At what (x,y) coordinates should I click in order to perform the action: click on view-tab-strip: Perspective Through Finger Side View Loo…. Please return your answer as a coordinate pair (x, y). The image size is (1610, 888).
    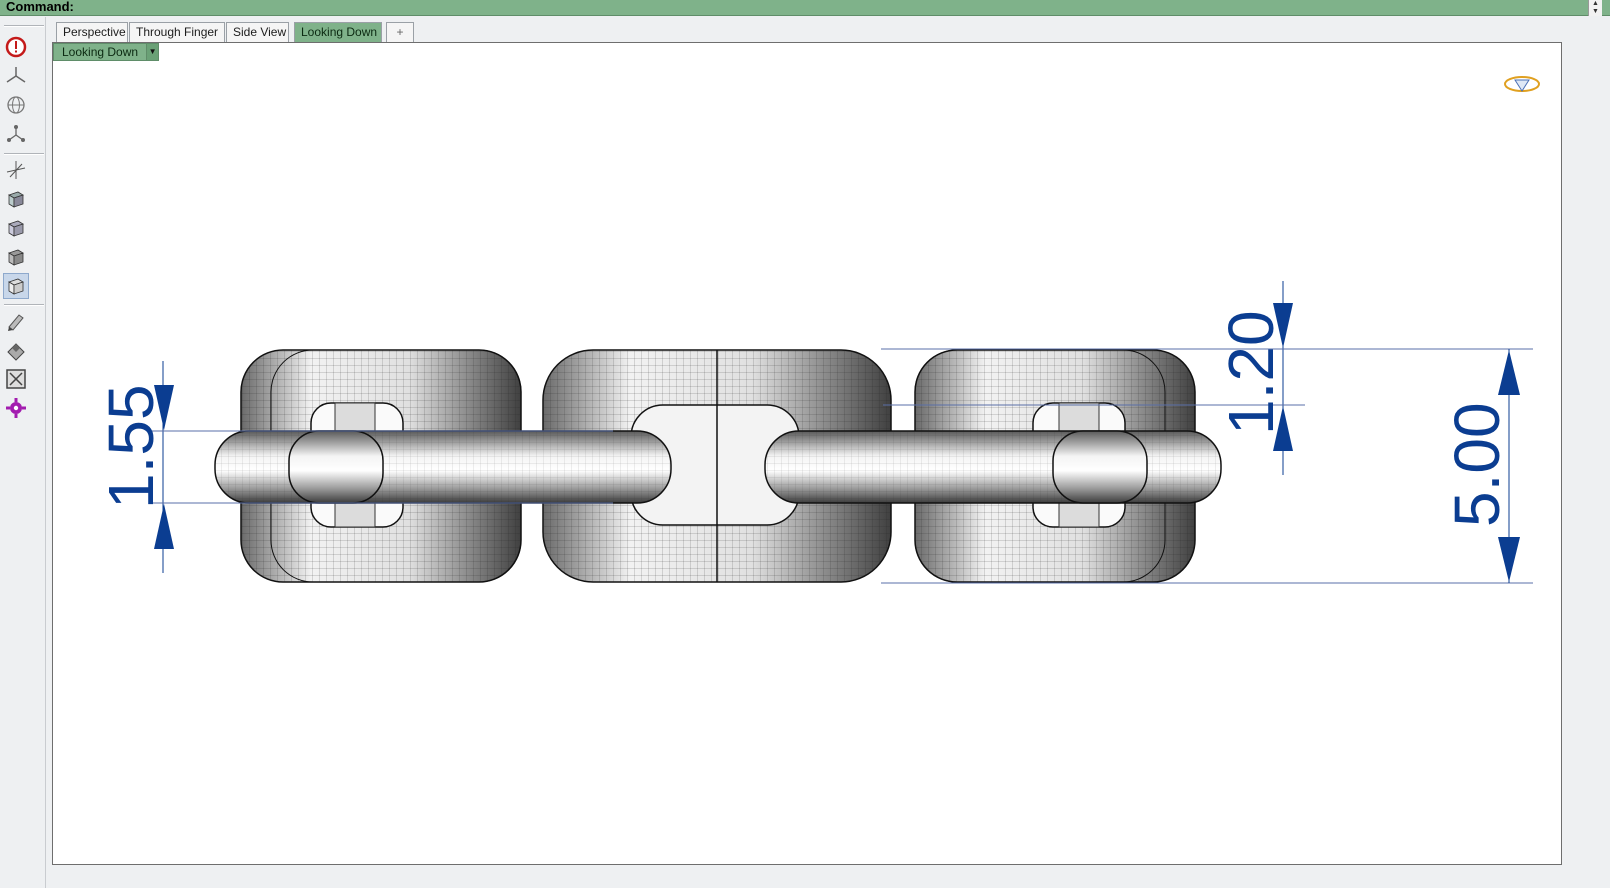
    Looking at the image, I should click on (807, 31).